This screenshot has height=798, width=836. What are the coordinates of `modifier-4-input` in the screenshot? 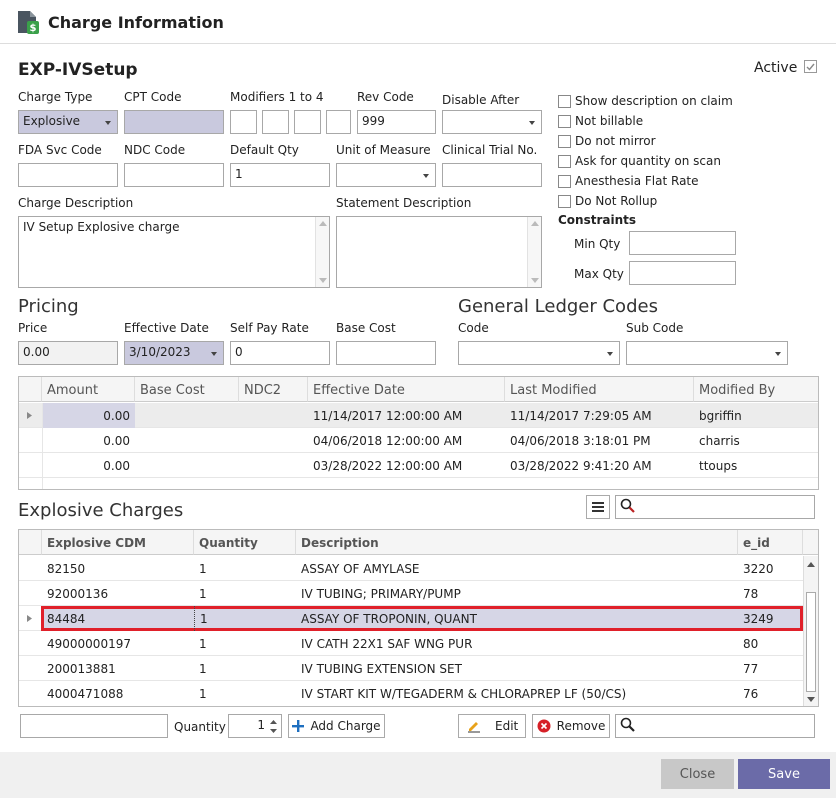 It's located at (338, 122).